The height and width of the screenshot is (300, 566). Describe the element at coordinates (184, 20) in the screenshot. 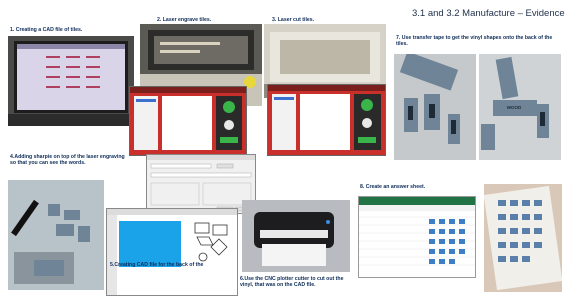

I see `caption-step2: 2. Laser engrave tiles.` at that location.